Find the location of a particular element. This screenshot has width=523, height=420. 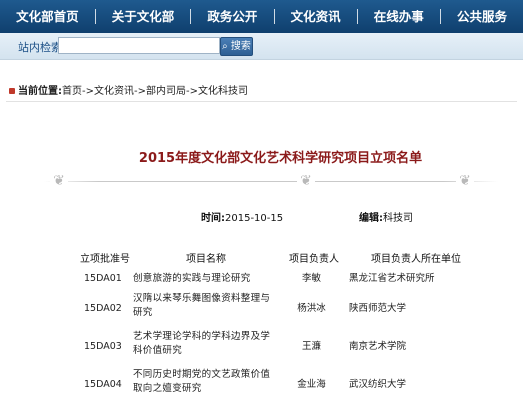

site-search-bar: 站内检索 ⌕ 搜索 is located at coordinates (261, 46).